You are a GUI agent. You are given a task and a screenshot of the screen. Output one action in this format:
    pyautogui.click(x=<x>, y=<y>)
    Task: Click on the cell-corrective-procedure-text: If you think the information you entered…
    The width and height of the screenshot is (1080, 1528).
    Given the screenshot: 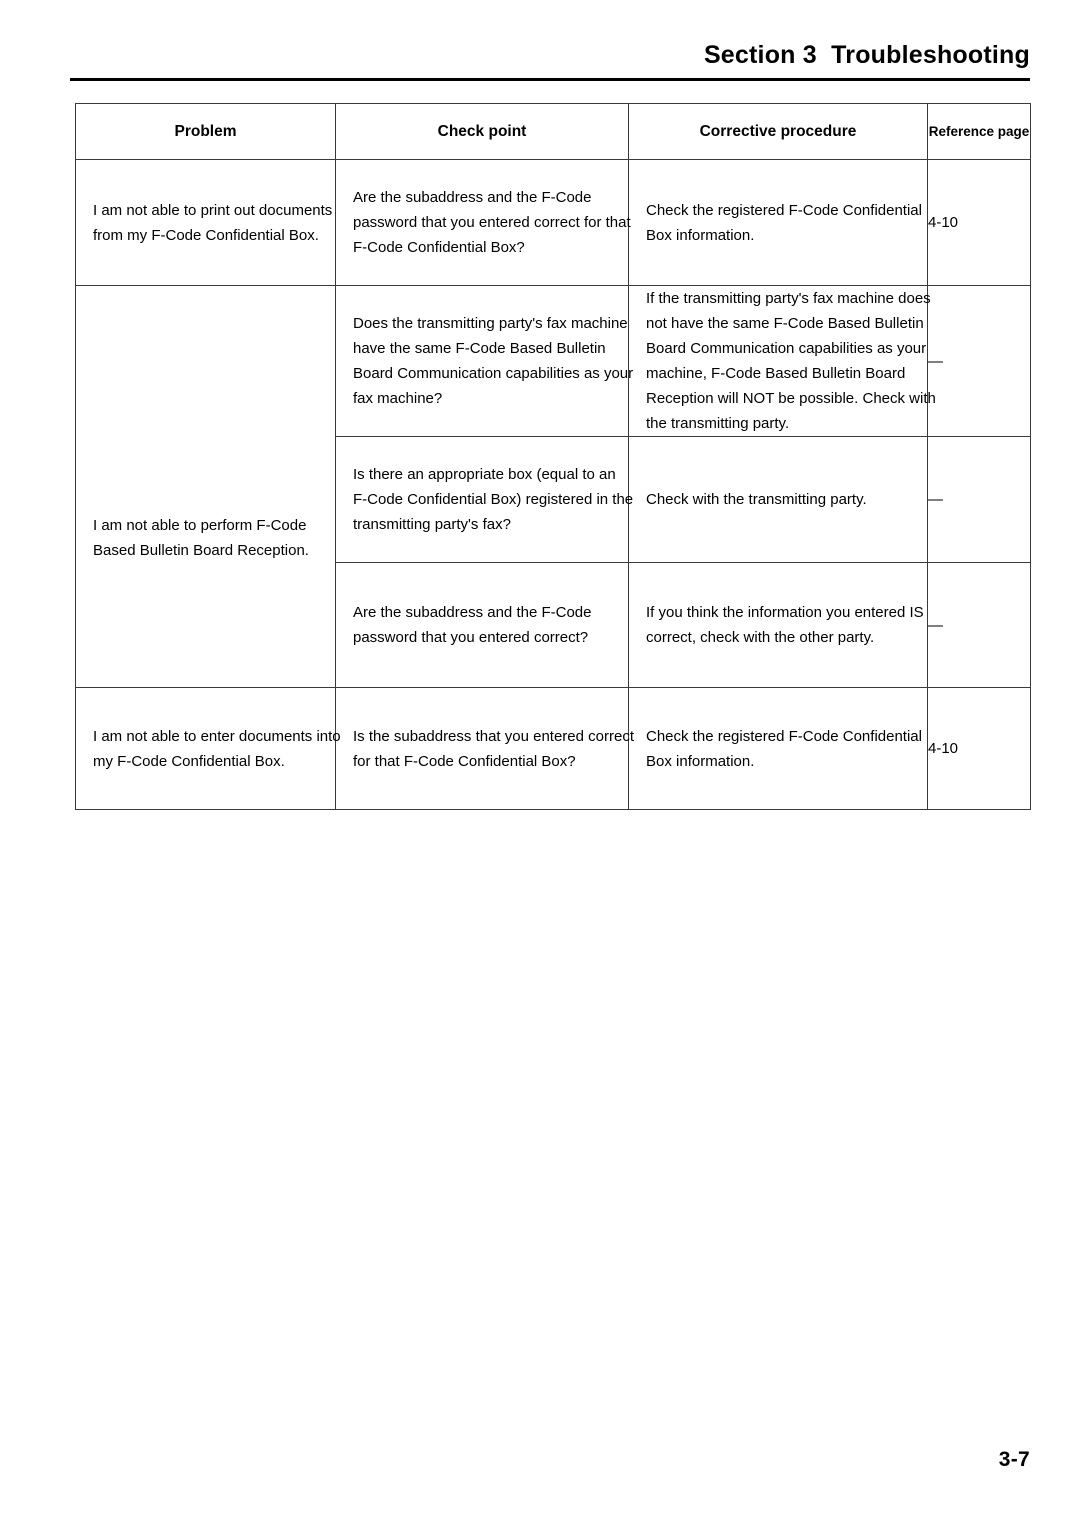 What is the action you would take?
    pyautogui.click(x=778, y=625)
    